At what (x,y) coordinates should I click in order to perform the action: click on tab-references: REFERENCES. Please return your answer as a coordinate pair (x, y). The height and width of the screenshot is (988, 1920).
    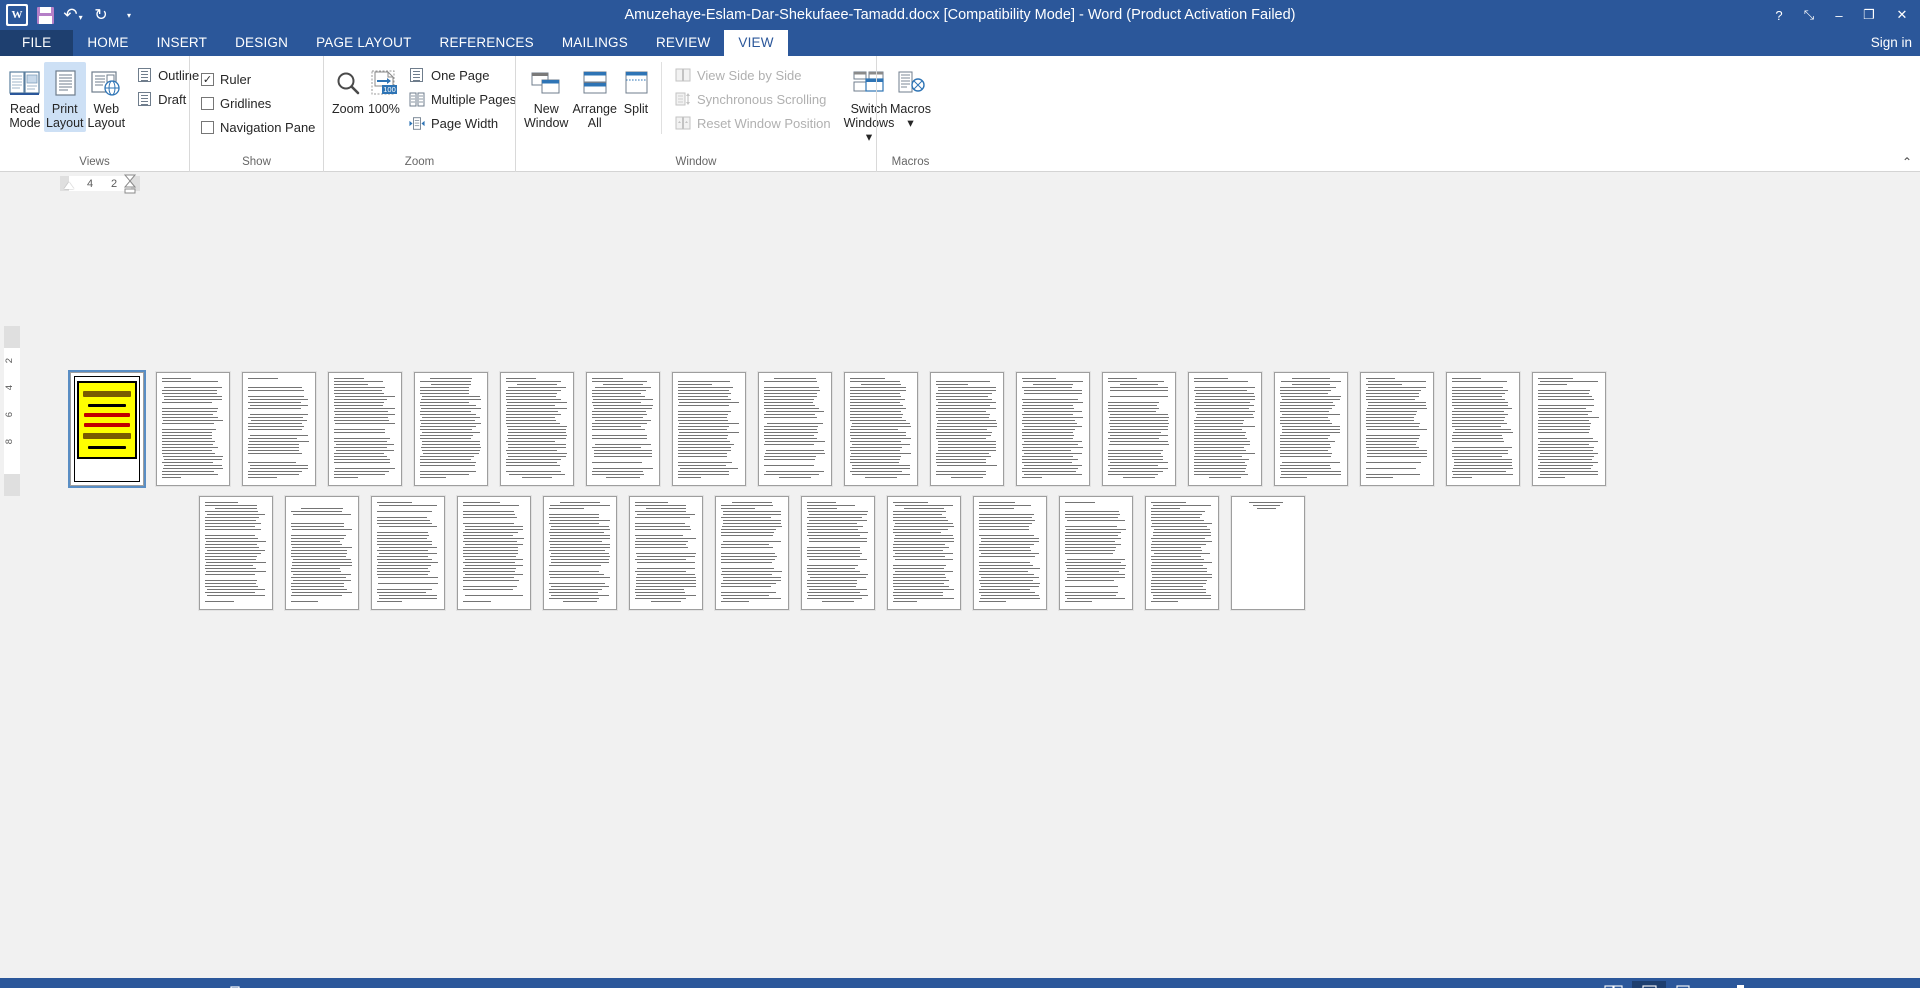
    Looking at the image, I should click on (487, 43).